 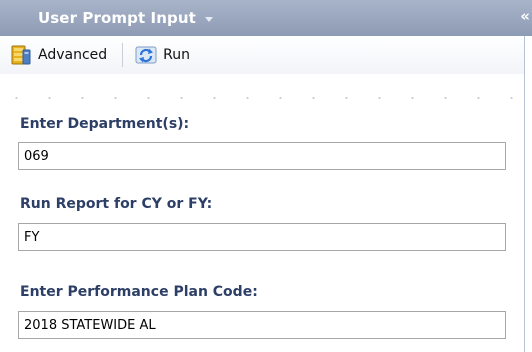 I want to click on panel-title: User Prompt Input, so click(x=117, y=18).